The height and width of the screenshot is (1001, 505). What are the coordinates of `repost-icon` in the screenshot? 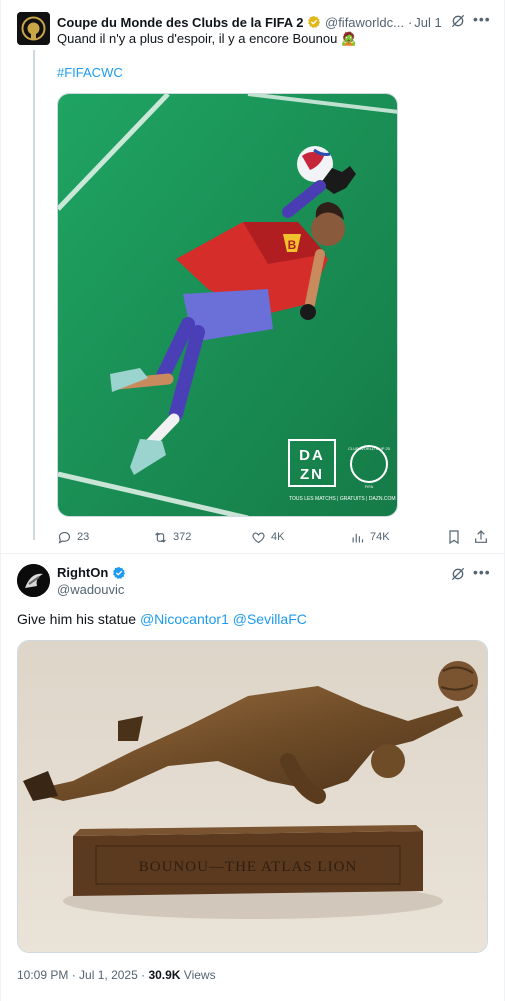 It's located at (160, 537).